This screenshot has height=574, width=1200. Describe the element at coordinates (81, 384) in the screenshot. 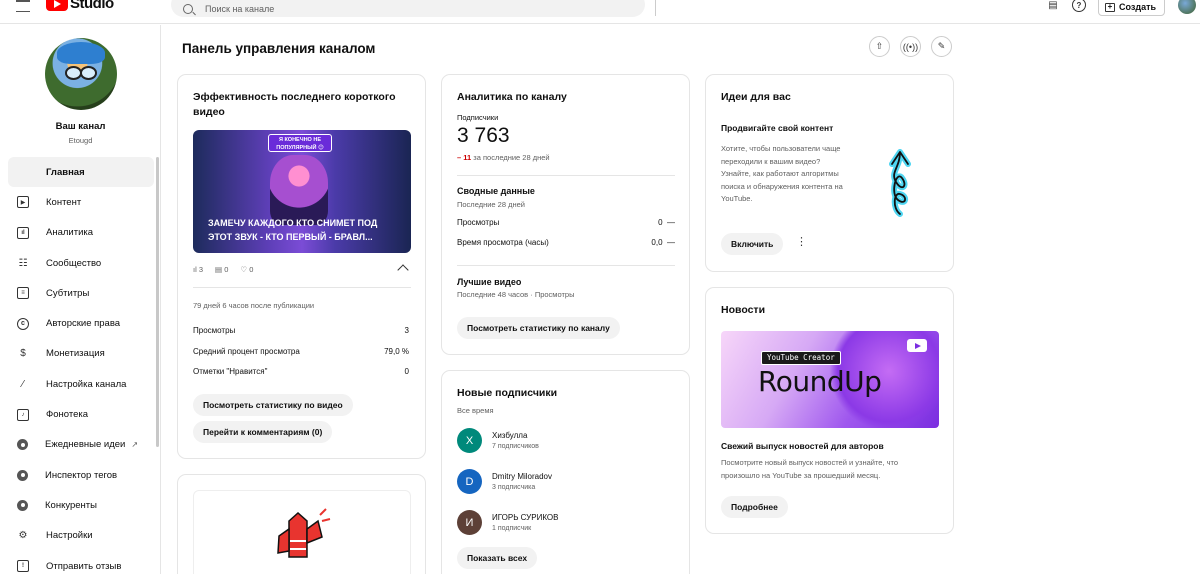

I see `sidebar-item-customization: ⁄ Настройка канала` at that location.